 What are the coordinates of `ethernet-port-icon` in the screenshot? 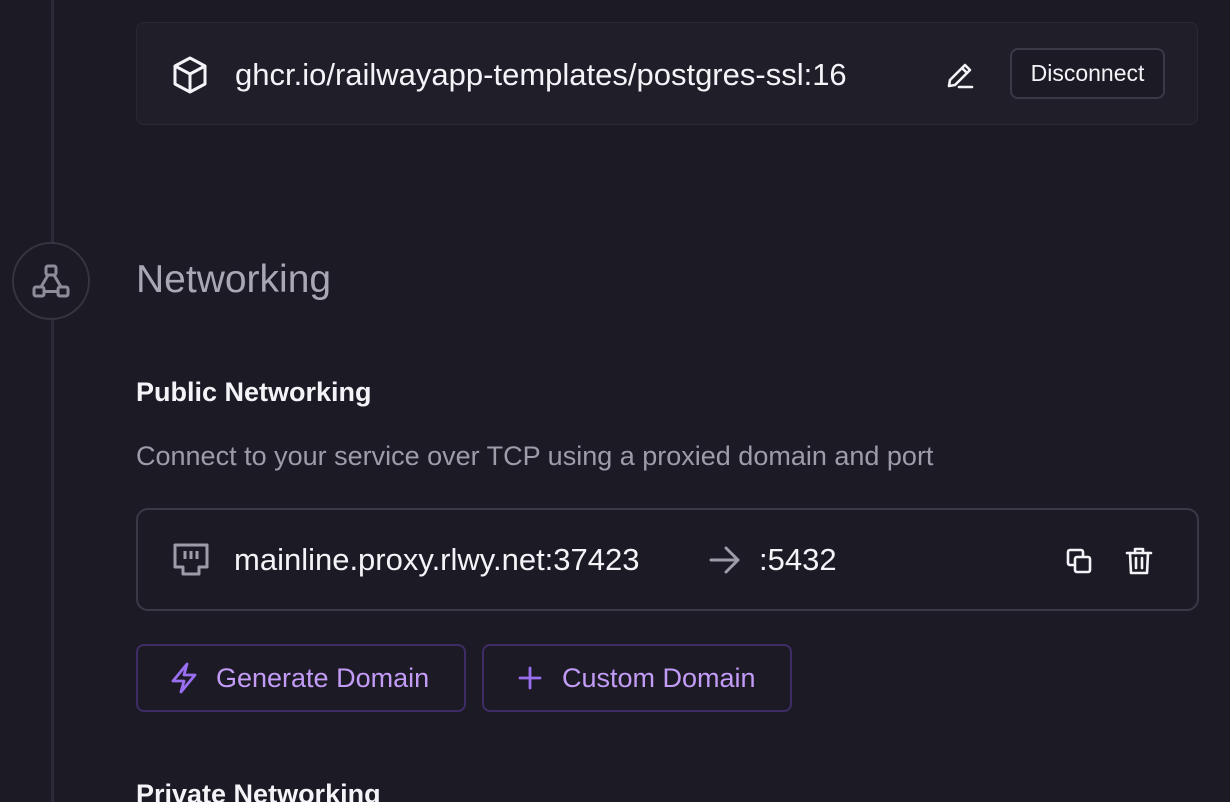 It's located at (191, 562).